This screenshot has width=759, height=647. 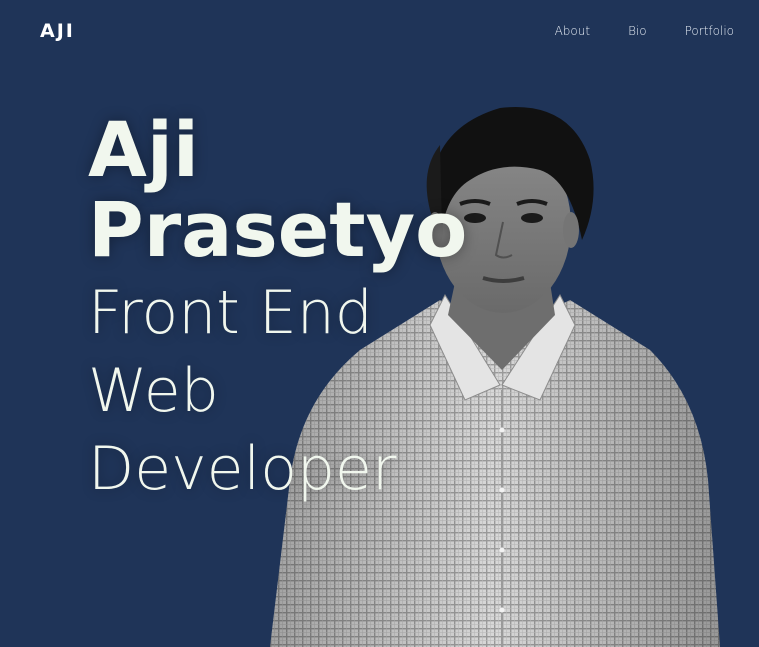 What do you see at coordinates (153, 391) in the screenshot?
I see `hero-role-line-2: Web` at bounding box center [153, 391].